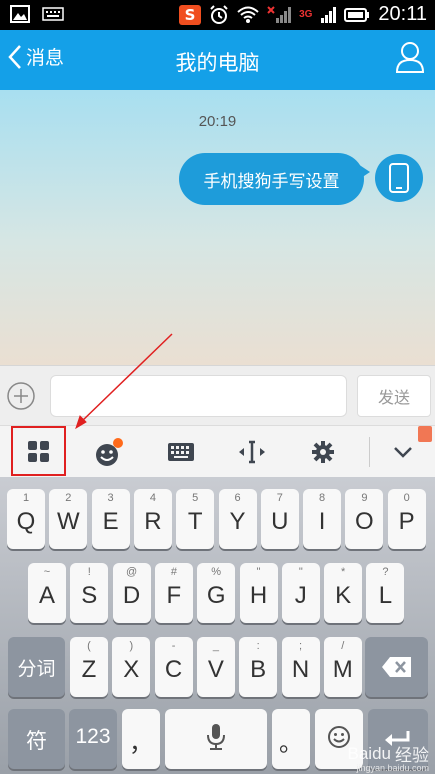 The height and width of the screenshot is (774, 435). What do you see at coordinates (300, 667) in the screenshot?
I see `key-n: ; N` at bounding box center [300, 667].